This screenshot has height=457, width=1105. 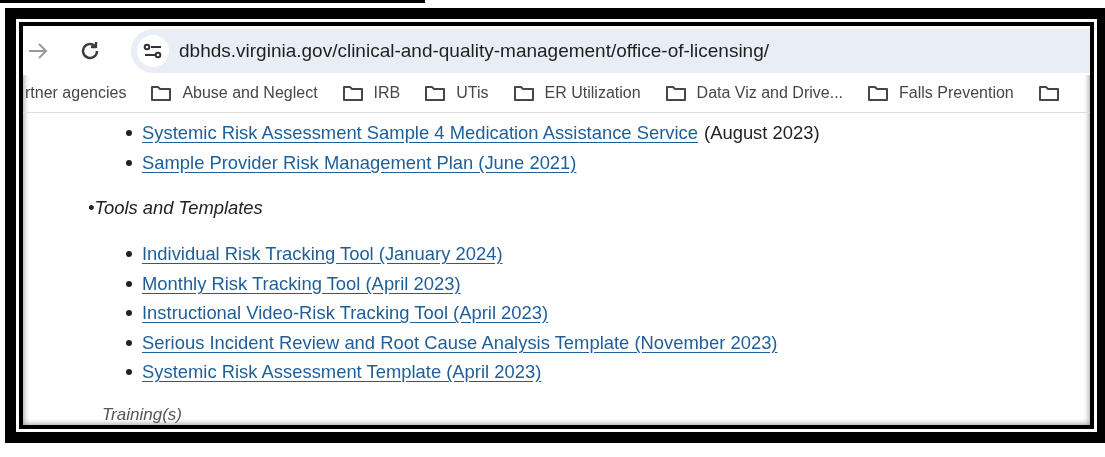 What do you see at coordinates (342, 372) in the screenshot?
I see `document-link: Systemic Risk Assessment Template (April 2023)` at bounding box center [342, 372].